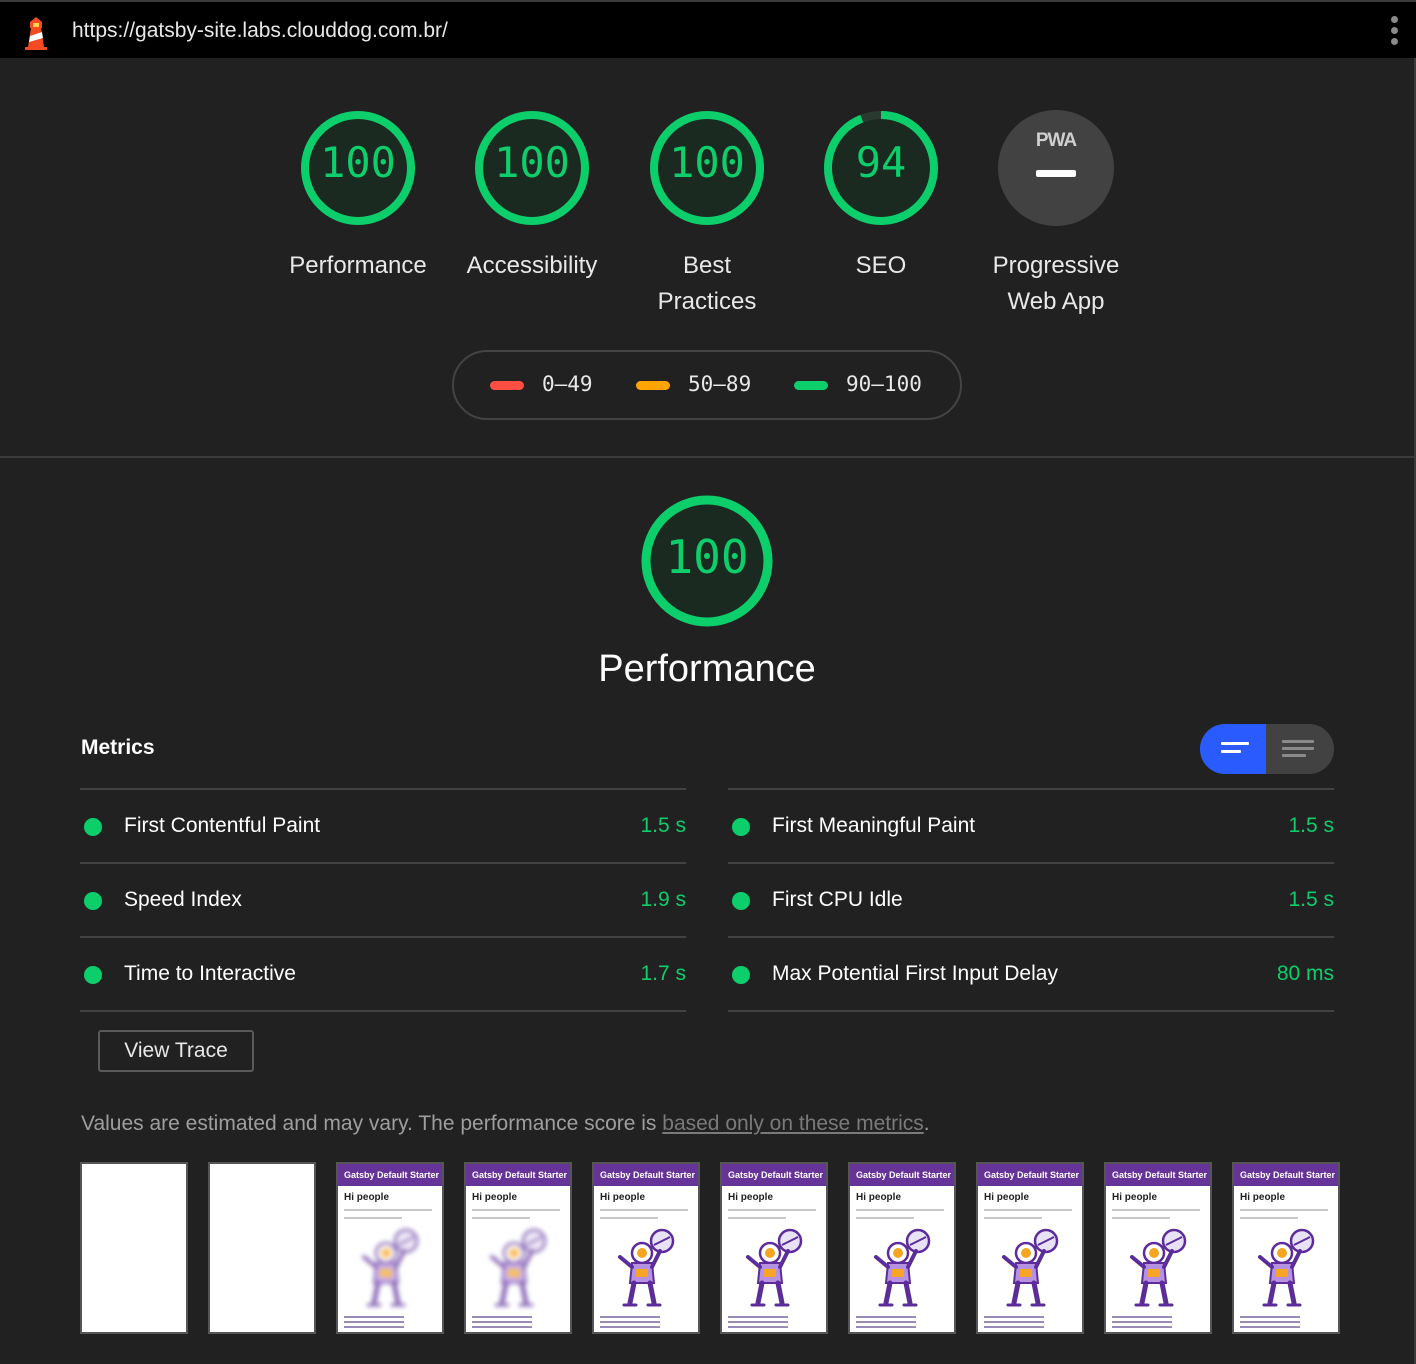 The height and width of the screenshot is (1364, 1416). Describe the element at coordinates (176, 1051) in the screenshot. I see `view-trace-button: View Trace` at that location.